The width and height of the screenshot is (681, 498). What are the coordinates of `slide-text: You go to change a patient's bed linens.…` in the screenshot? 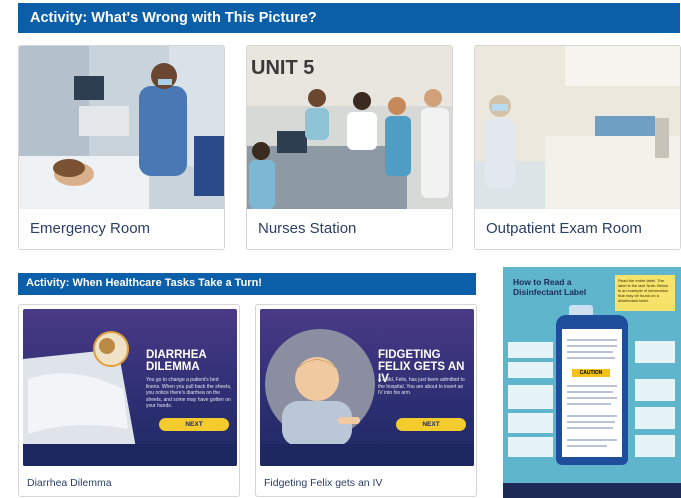 It's located at (189, 393).